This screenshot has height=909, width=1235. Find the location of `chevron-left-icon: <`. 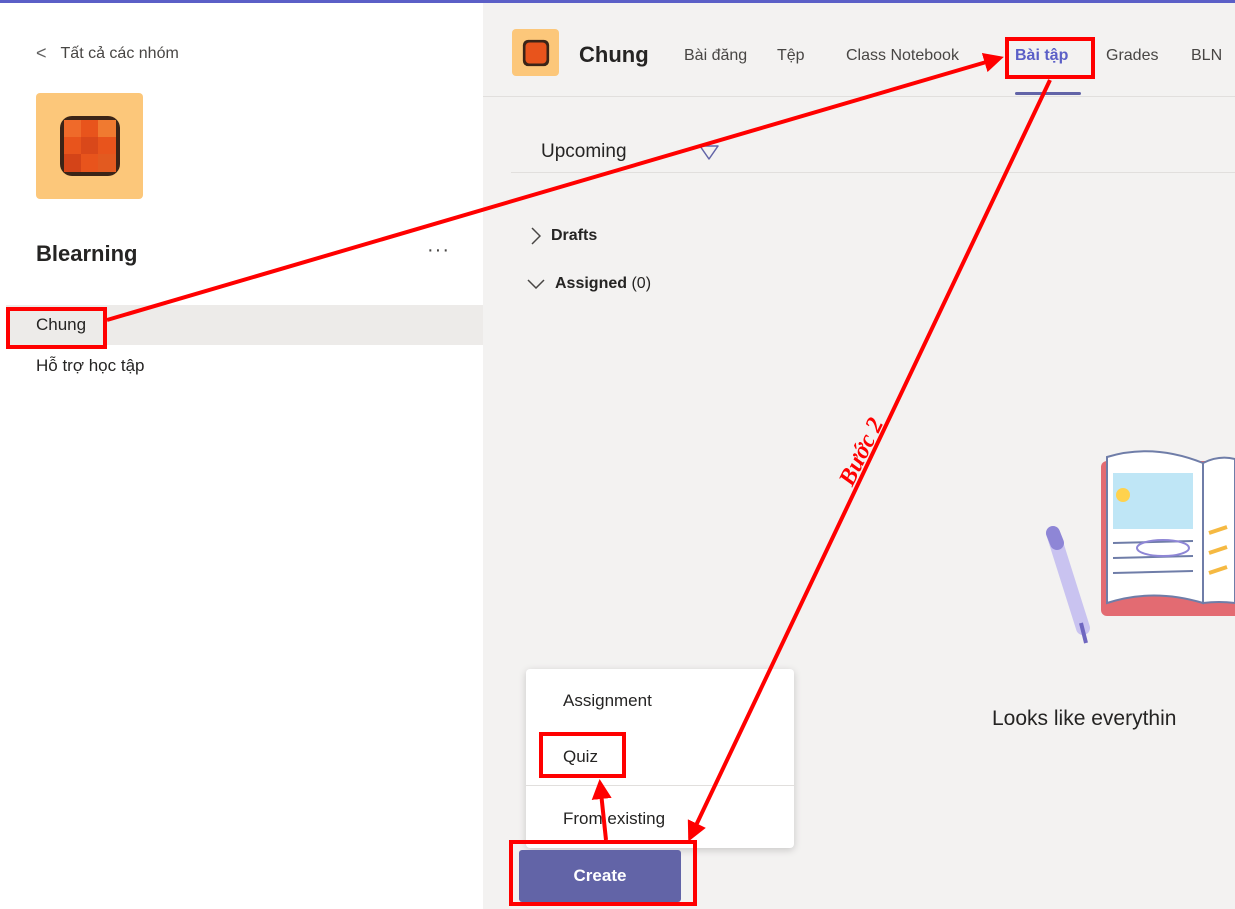

chevron-left-icon: < is located at coordinates (41, 53).